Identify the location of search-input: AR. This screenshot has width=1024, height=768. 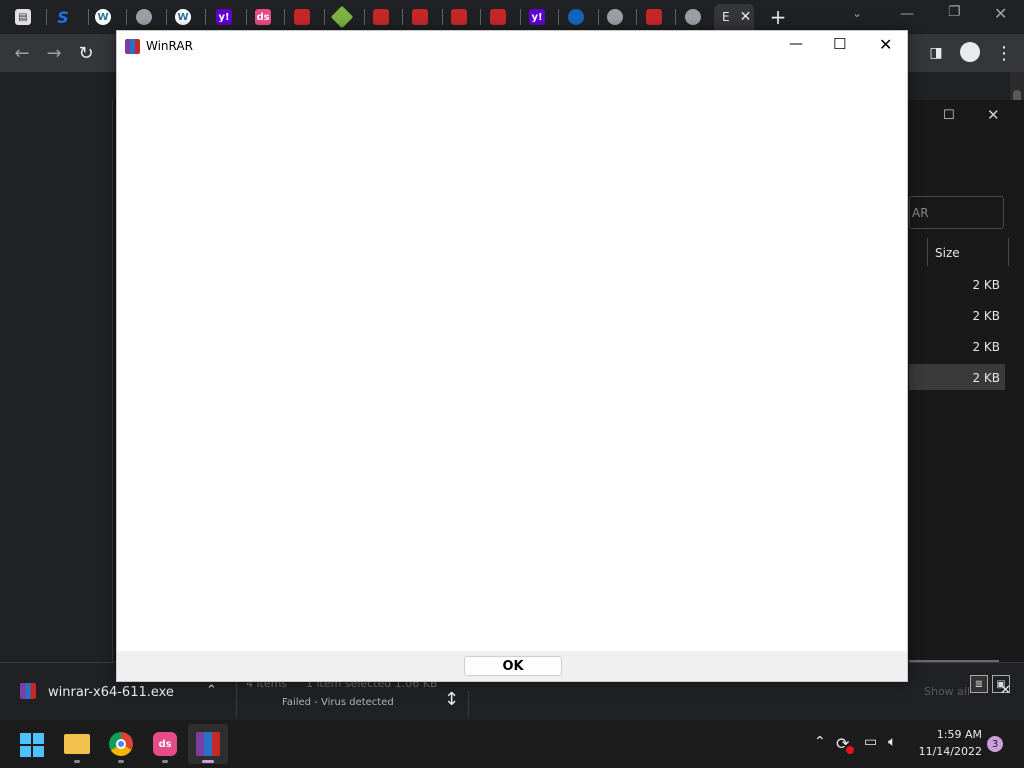
(956, 212).